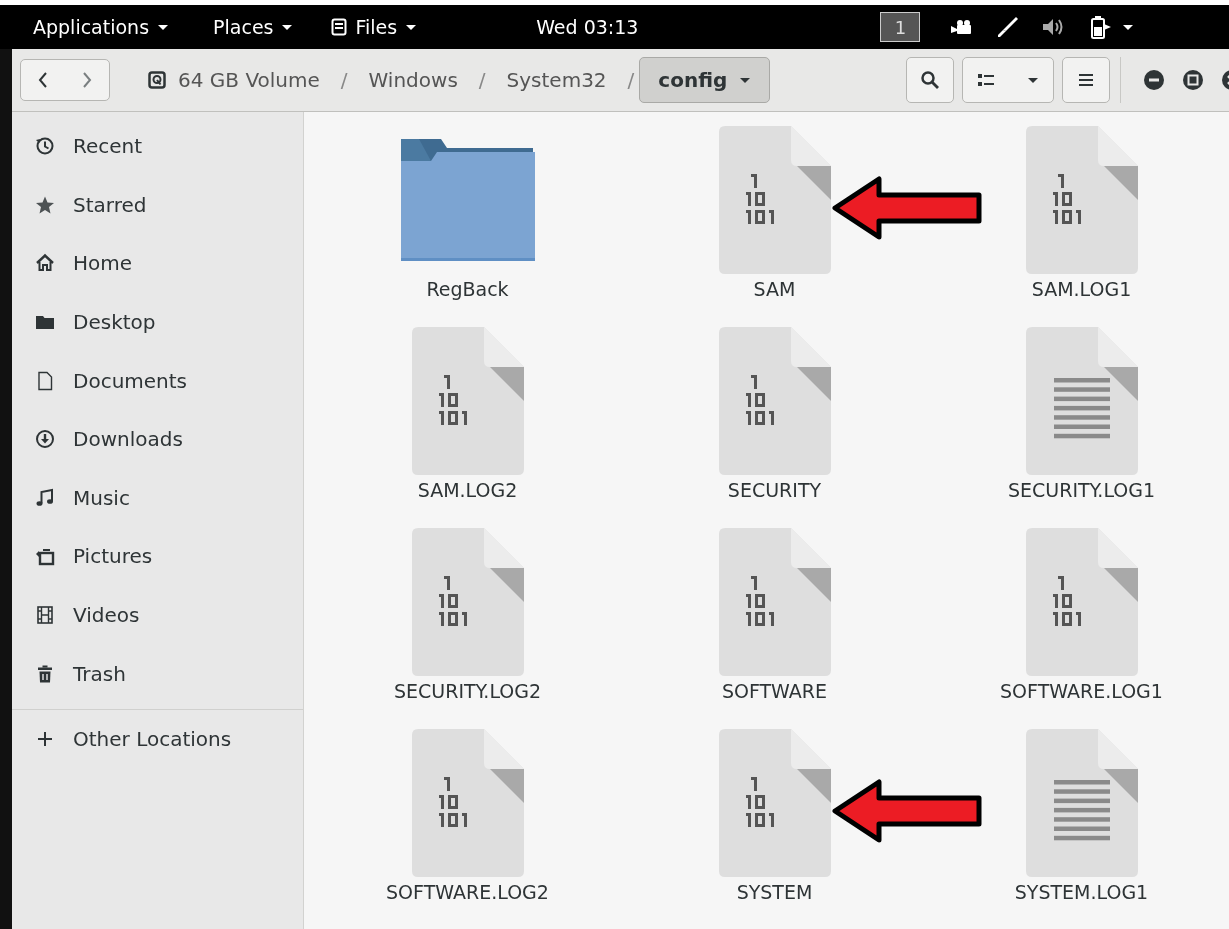  Describe the element at coordinates (157, 556) in the screenshot. I see `sidebar-item: Pictures` at that location.